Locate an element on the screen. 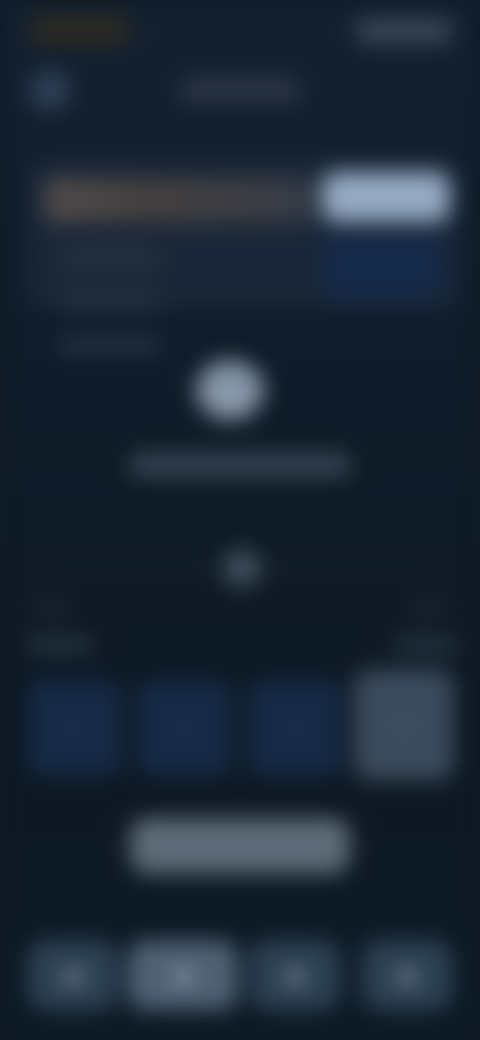 Image resolution: width=480 pixels, height=1040 pixels. option-tile-selected: ◦ is located at coordinates (404, 725).